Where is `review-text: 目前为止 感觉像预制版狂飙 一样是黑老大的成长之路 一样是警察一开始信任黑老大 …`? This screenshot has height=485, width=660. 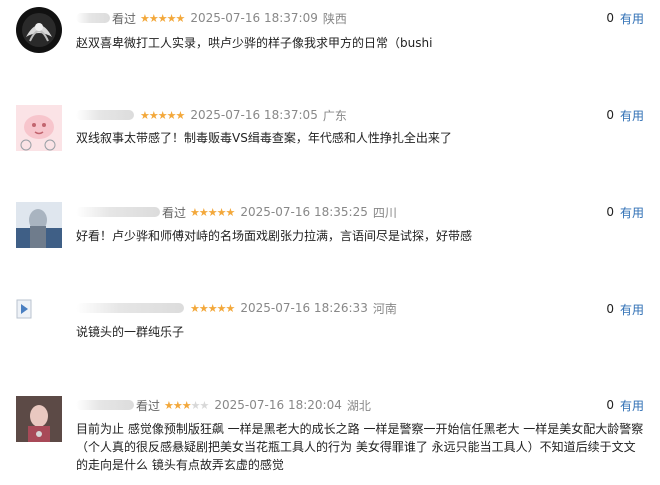 review-text: 目前为止 感觉像预制版狂飙 一样是黑老大的成长之路 一样是警察一开始信任黑老大 … is located at coordinates (360, 447).